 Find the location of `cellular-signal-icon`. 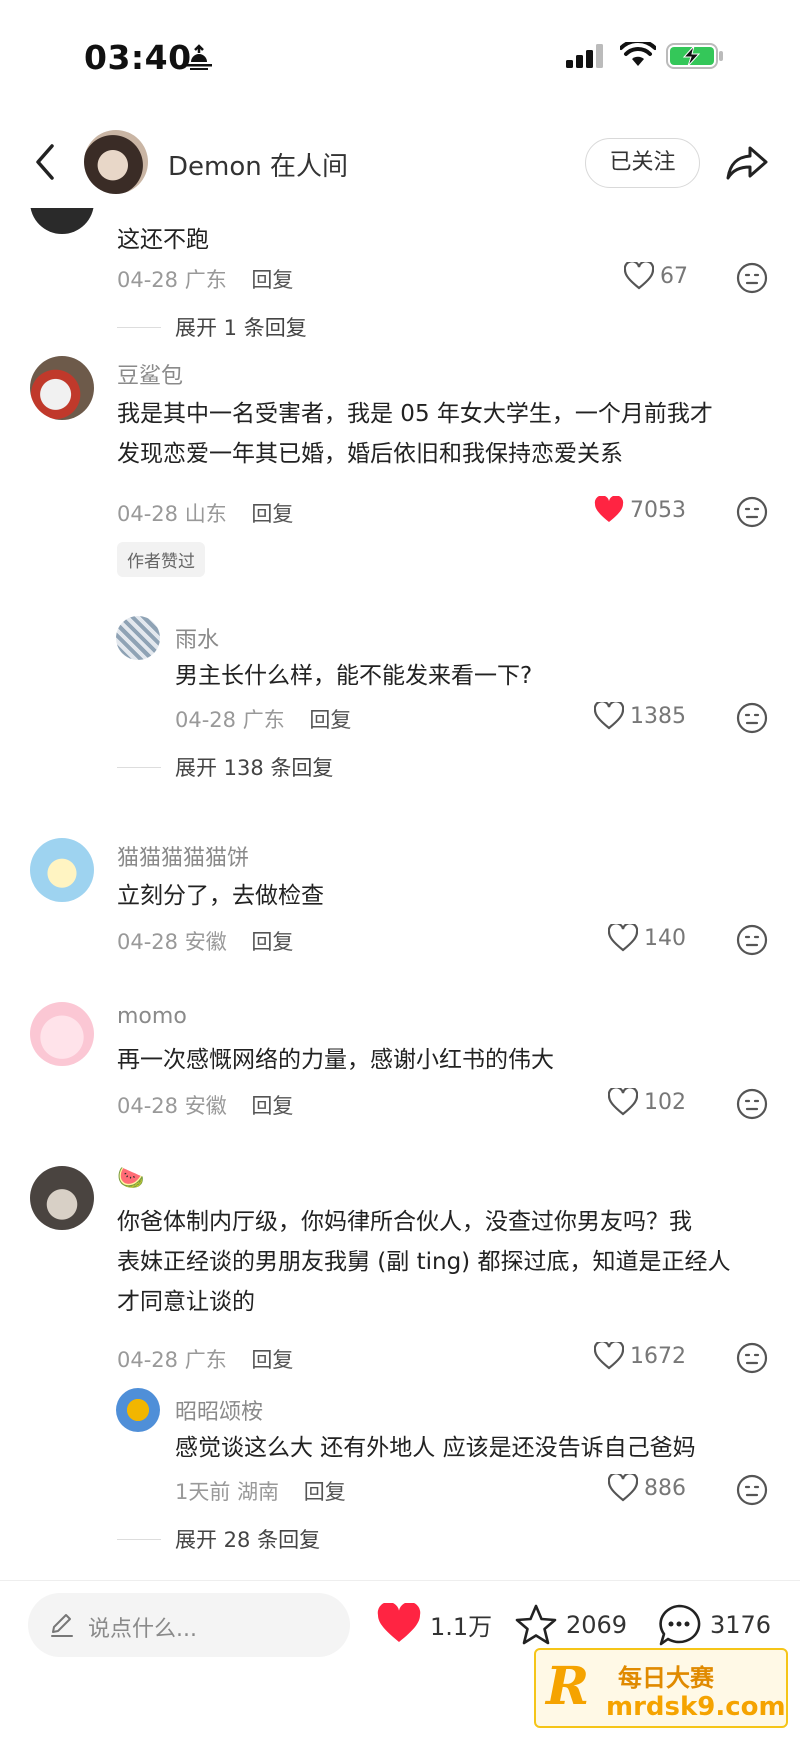

cellular-signal-icon is located at coordinates (584, 56).